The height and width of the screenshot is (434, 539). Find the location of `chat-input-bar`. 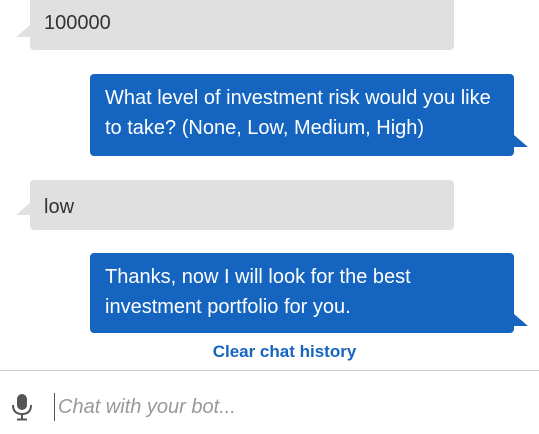

chat-input-bar is located at coordinates (269, 402).